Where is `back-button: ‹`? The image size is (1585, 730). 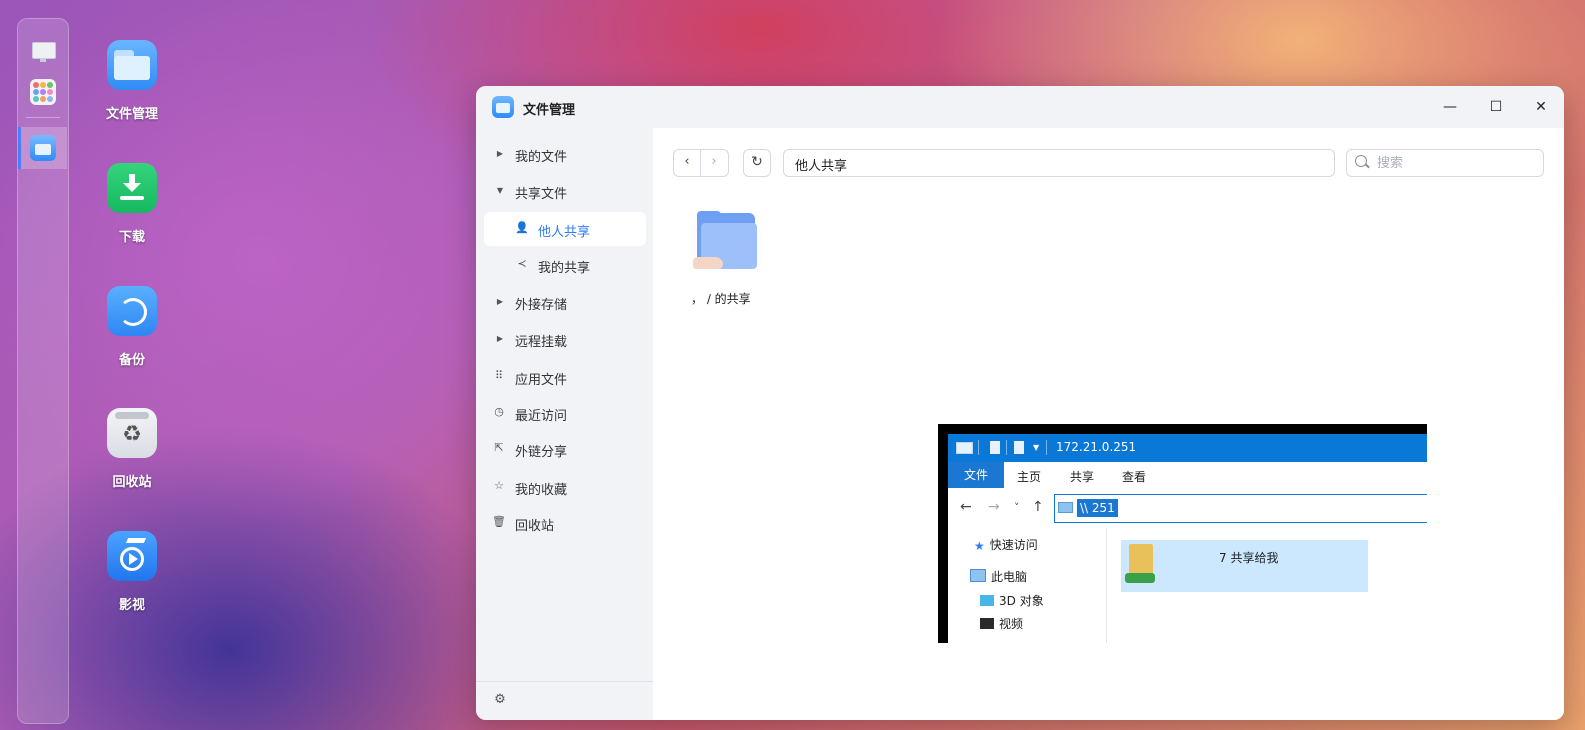
back-button: ‹ is located at coordinates (687, 161).